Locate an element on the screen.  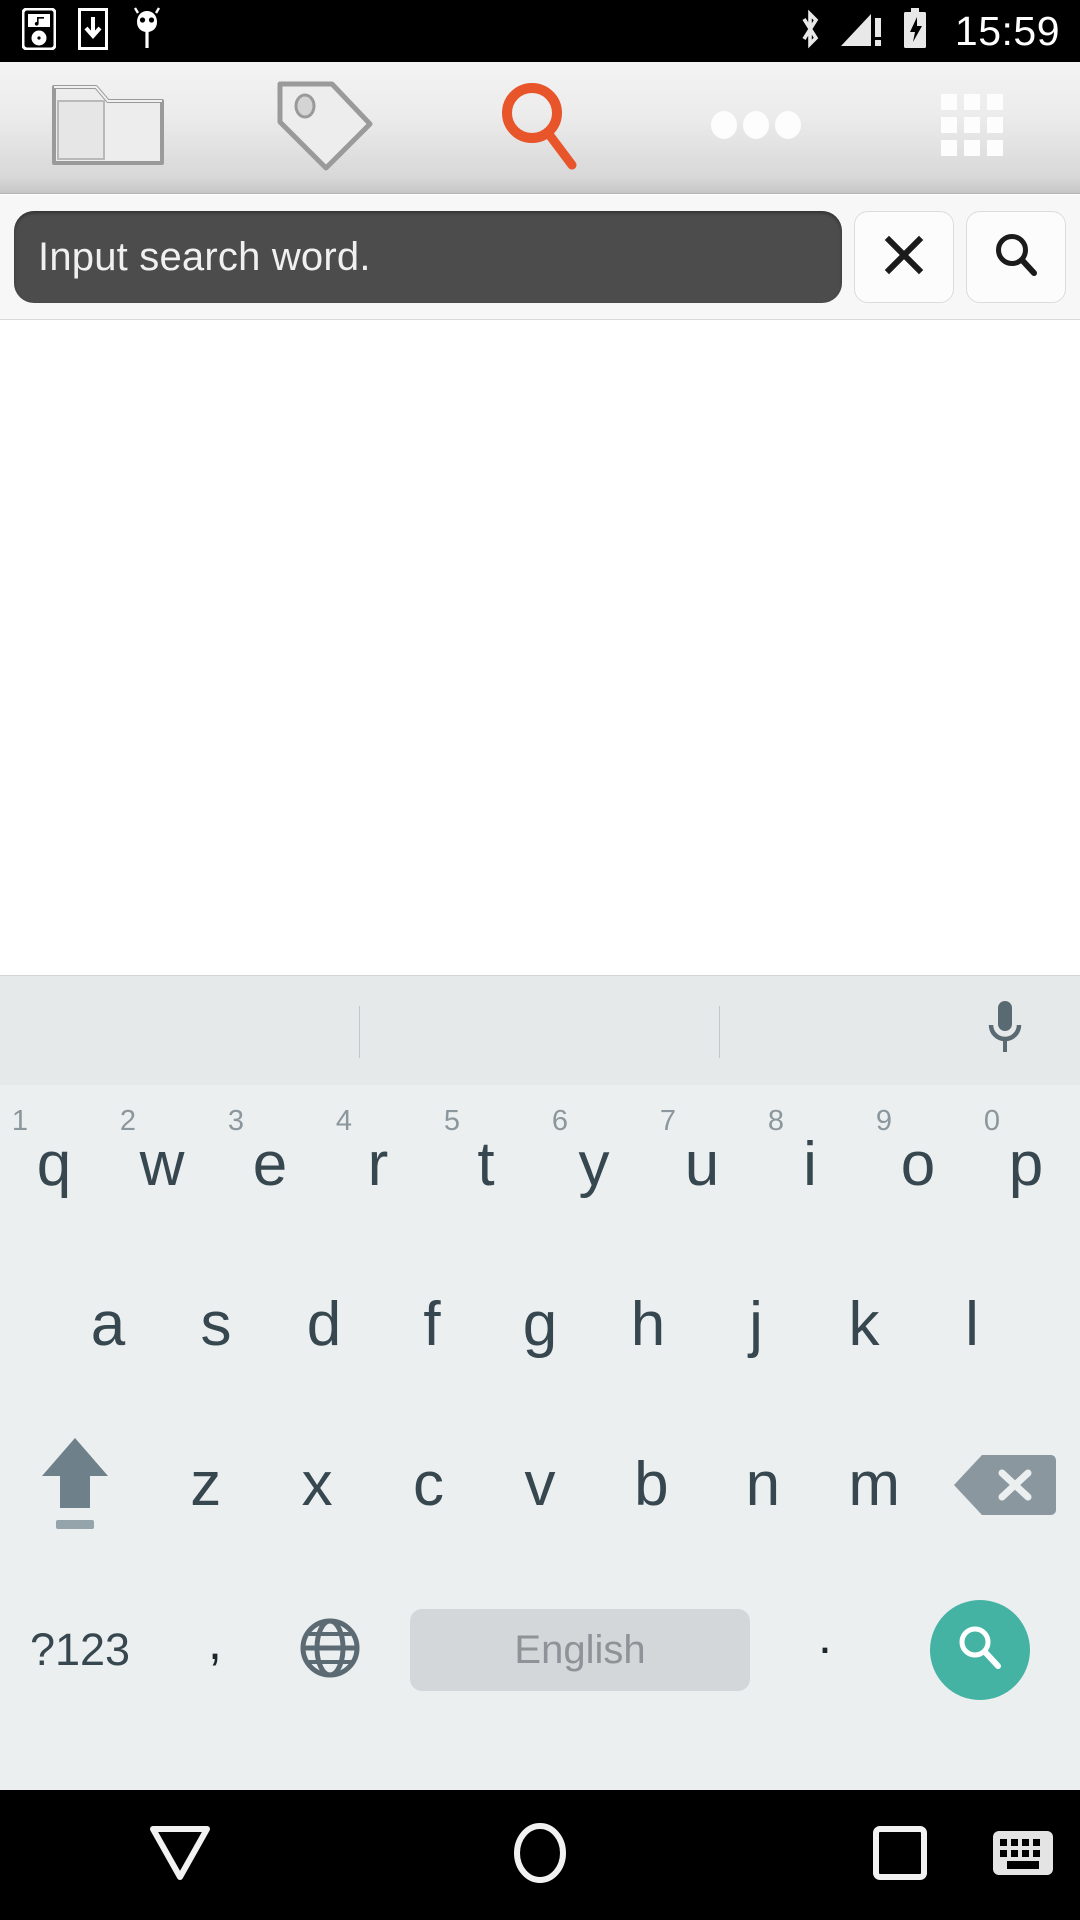
key-b: b is located at coordinates (651, 1485).